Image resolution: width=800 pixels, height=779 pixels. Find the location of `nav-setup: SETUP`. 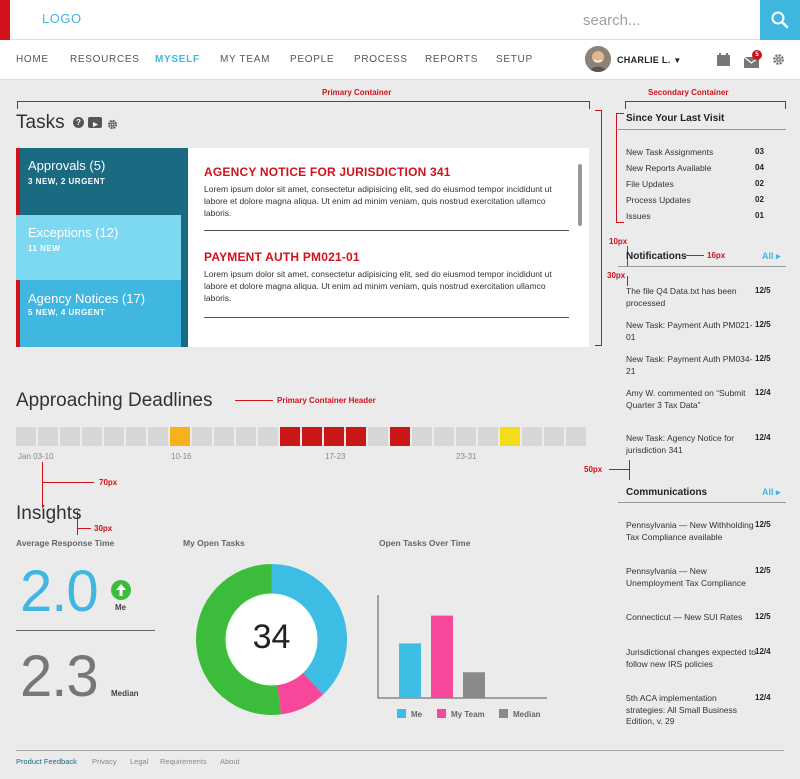

nav-setup: SETUP is located at coordinates (514, 59).